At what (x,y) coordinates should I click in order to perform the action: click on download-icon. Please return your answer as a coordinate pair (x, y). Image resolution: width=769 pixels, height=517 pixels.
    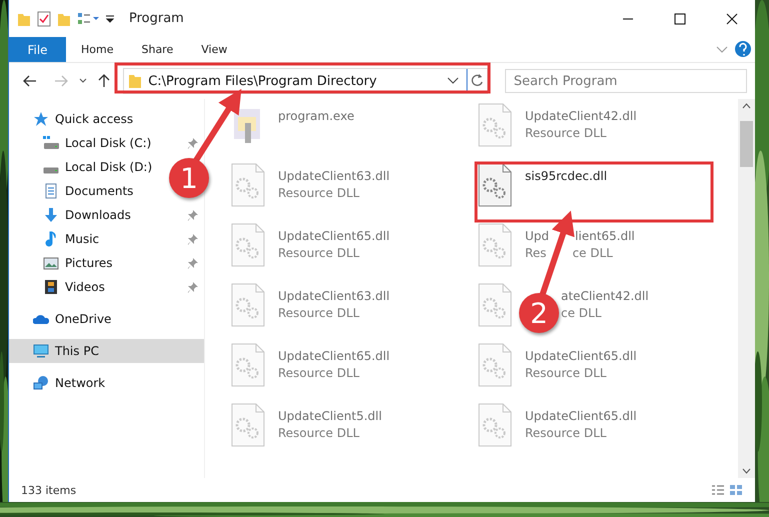
    Looking at the image, I should click on (51, 215).